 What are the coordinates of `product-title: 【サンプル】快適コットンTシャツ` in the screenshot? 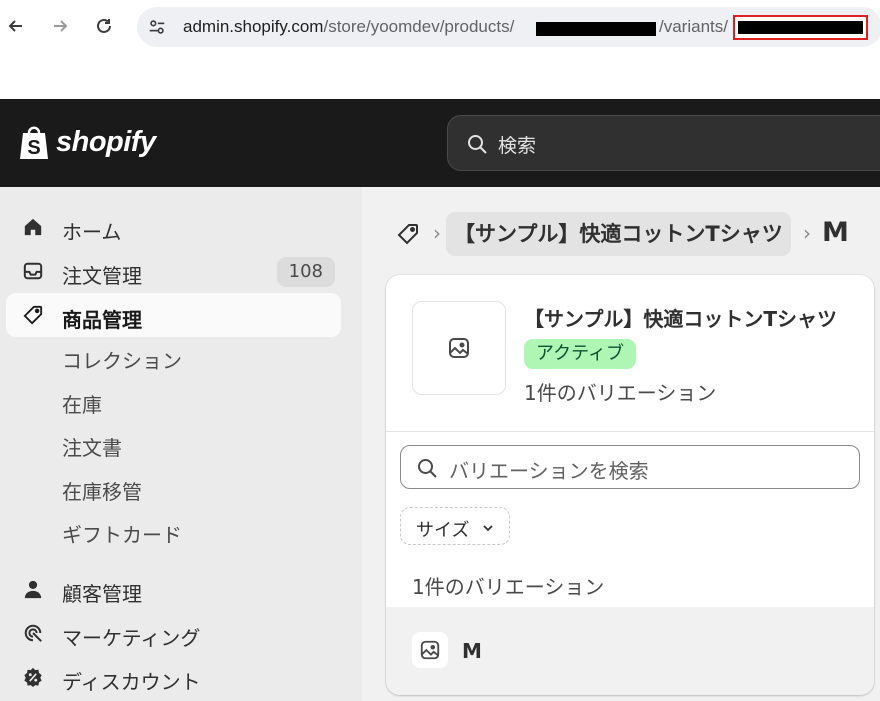 It's located at (681, 319).